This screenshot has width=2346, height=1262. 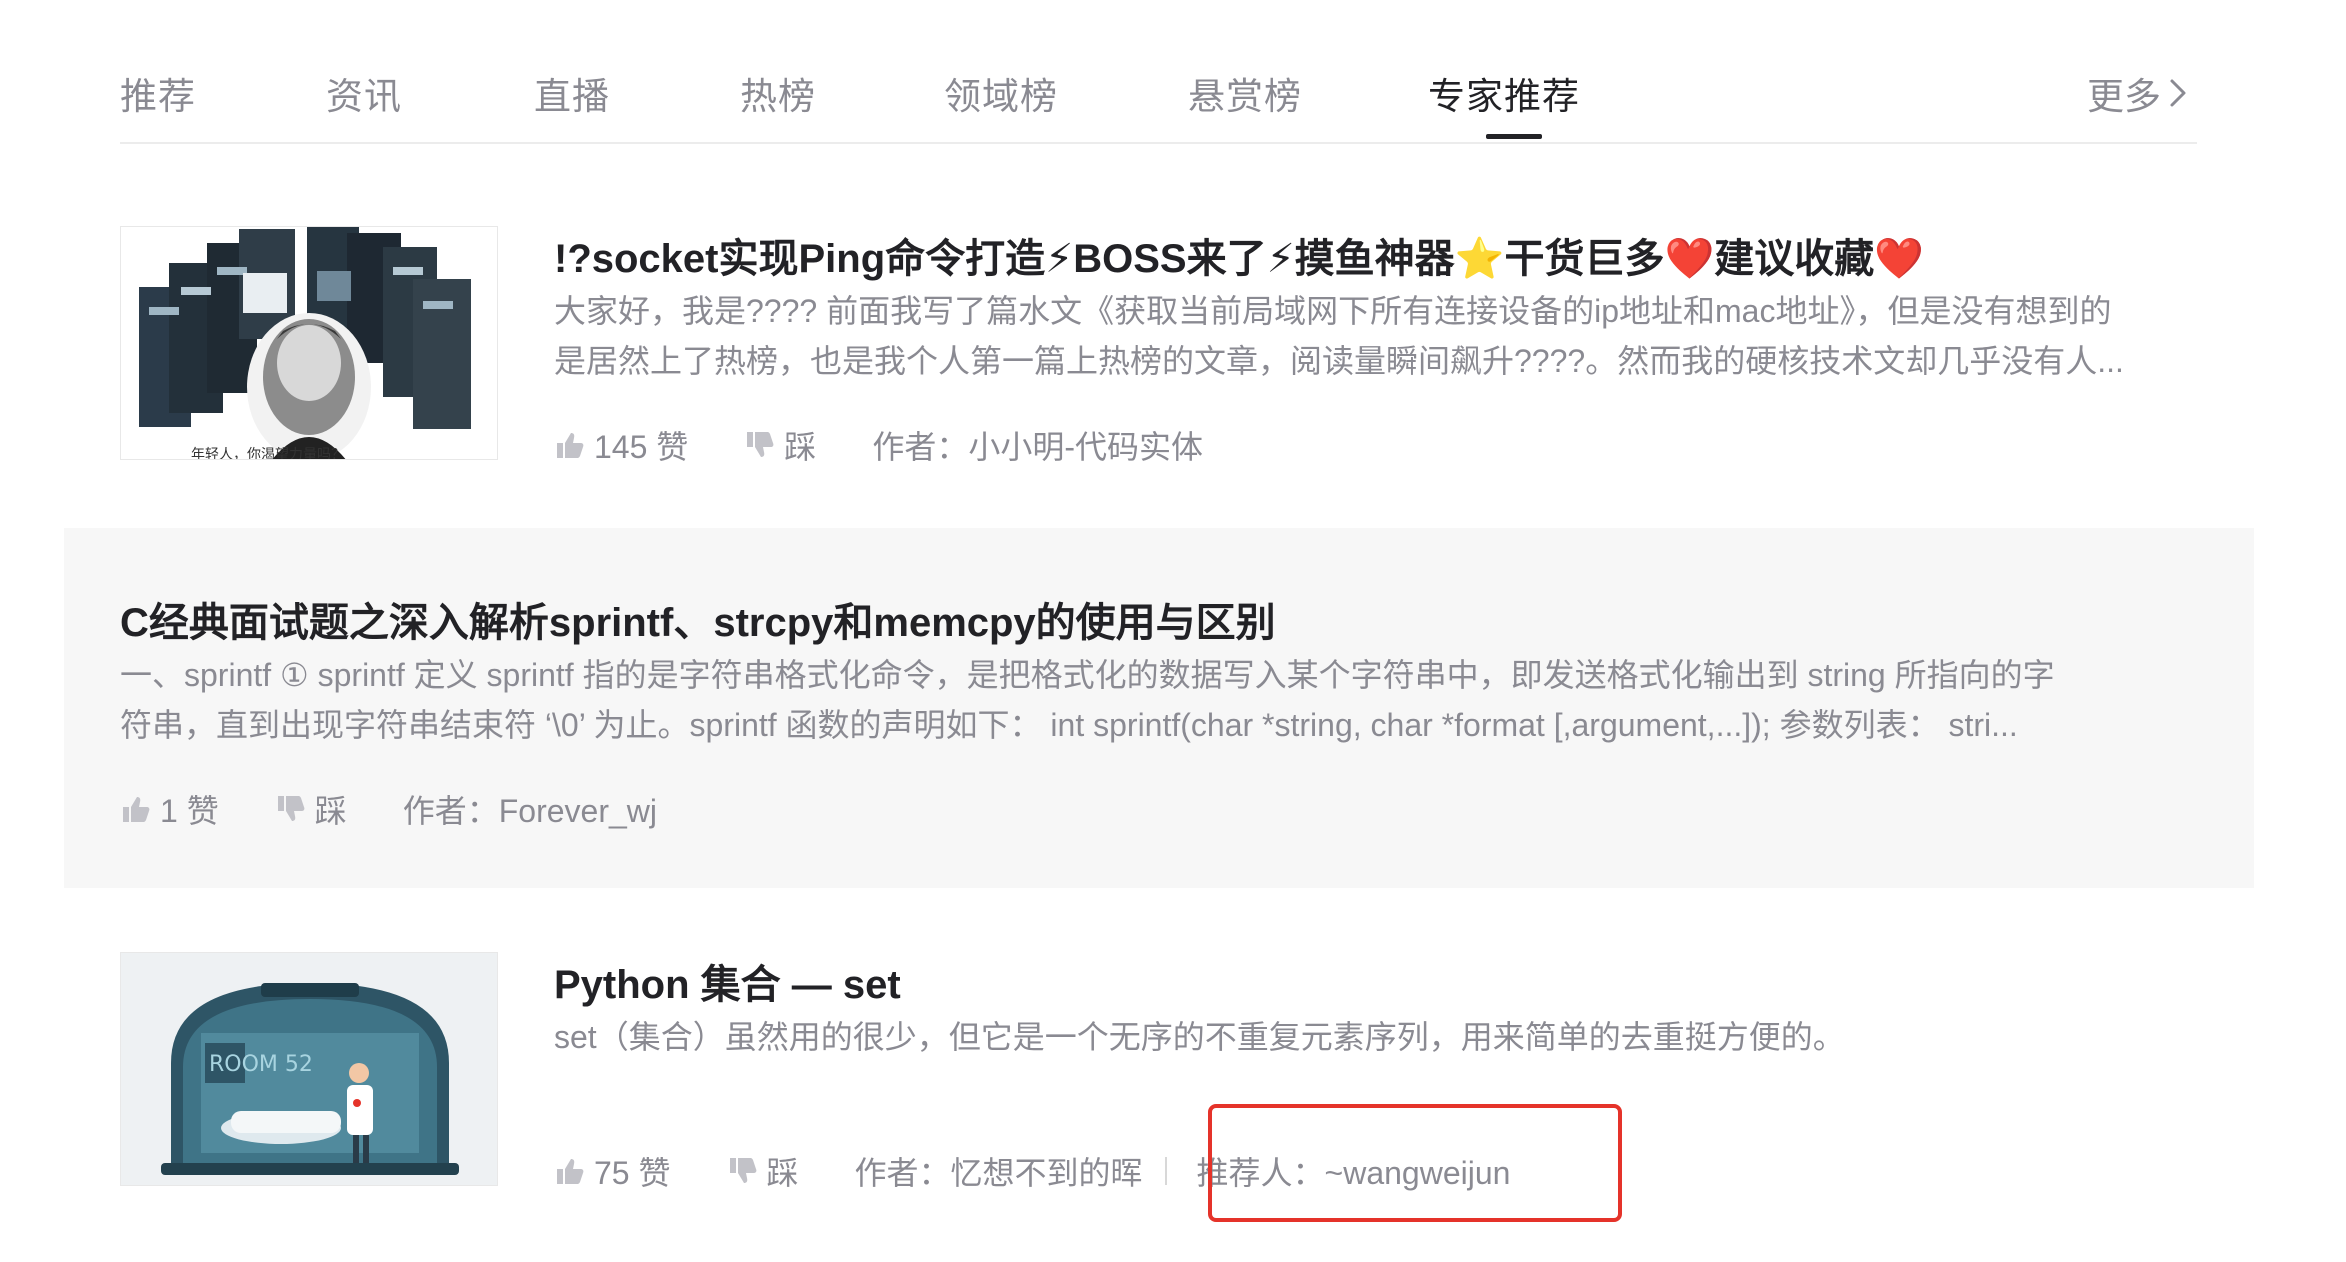 What do you see at coordinates (388, 809) in the screenshot?
I see `article-meta: 1 赞 踩 作者：Forever_wj` at bounding box center [388, 809].